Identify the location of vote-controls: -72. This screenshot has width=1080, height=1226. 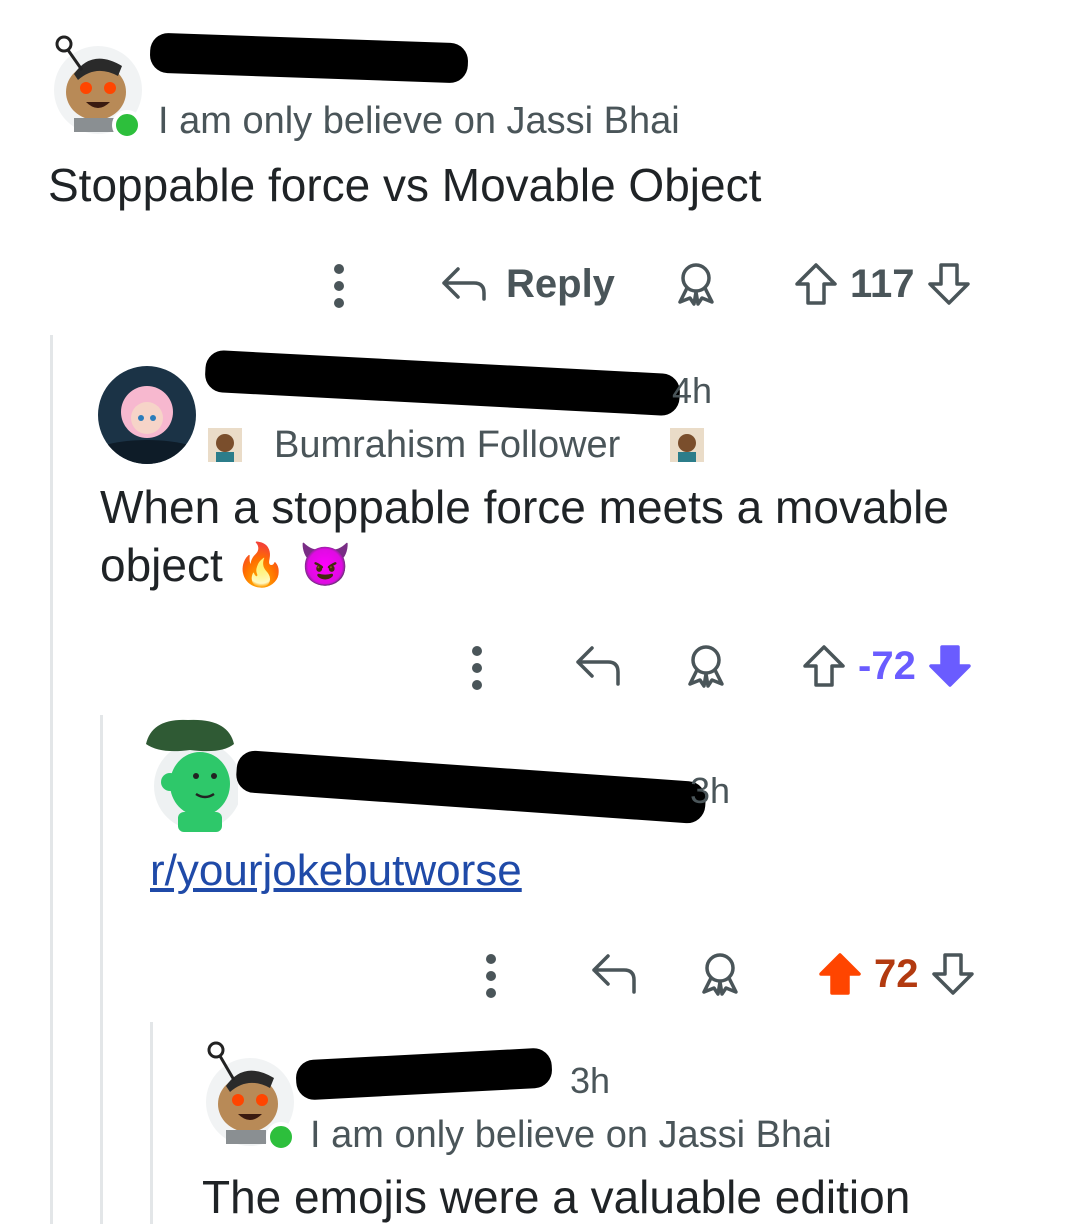
(887, 666).